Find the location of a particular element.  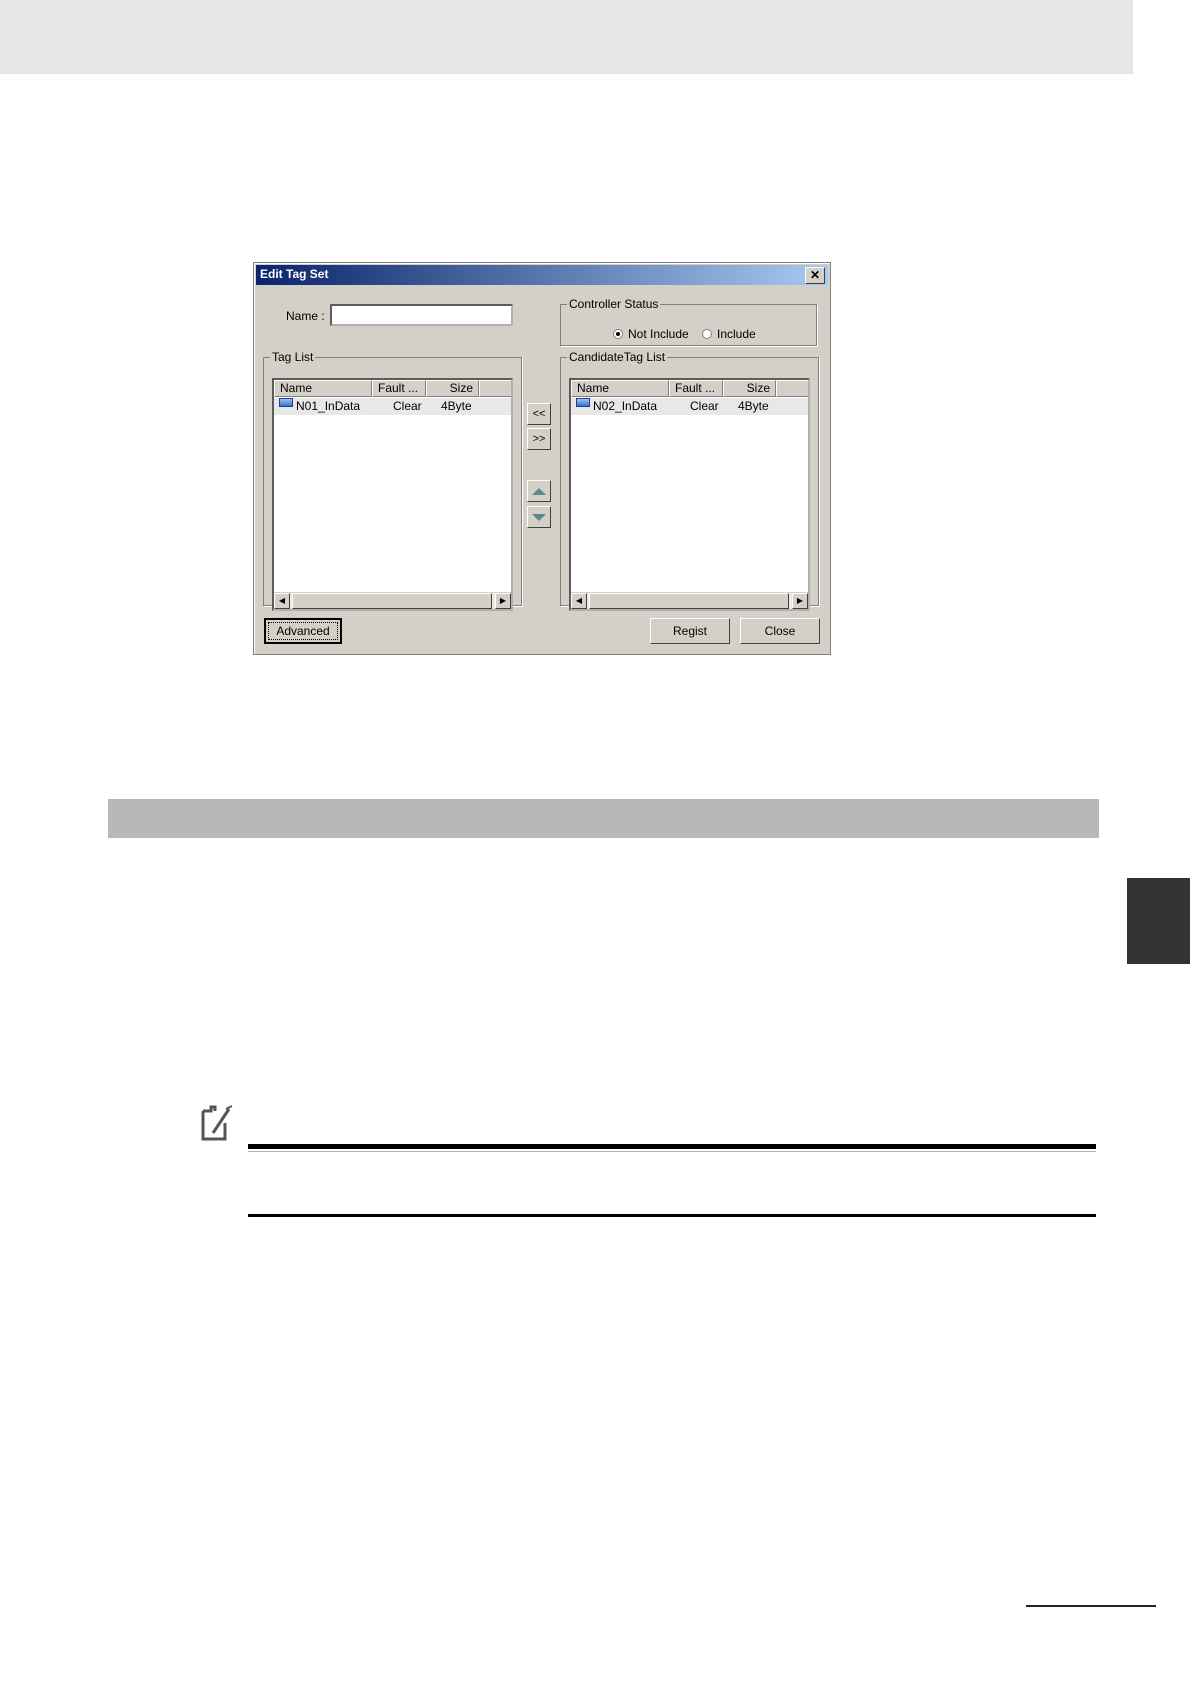

close-button: Close is located at coordinates (780, 631).